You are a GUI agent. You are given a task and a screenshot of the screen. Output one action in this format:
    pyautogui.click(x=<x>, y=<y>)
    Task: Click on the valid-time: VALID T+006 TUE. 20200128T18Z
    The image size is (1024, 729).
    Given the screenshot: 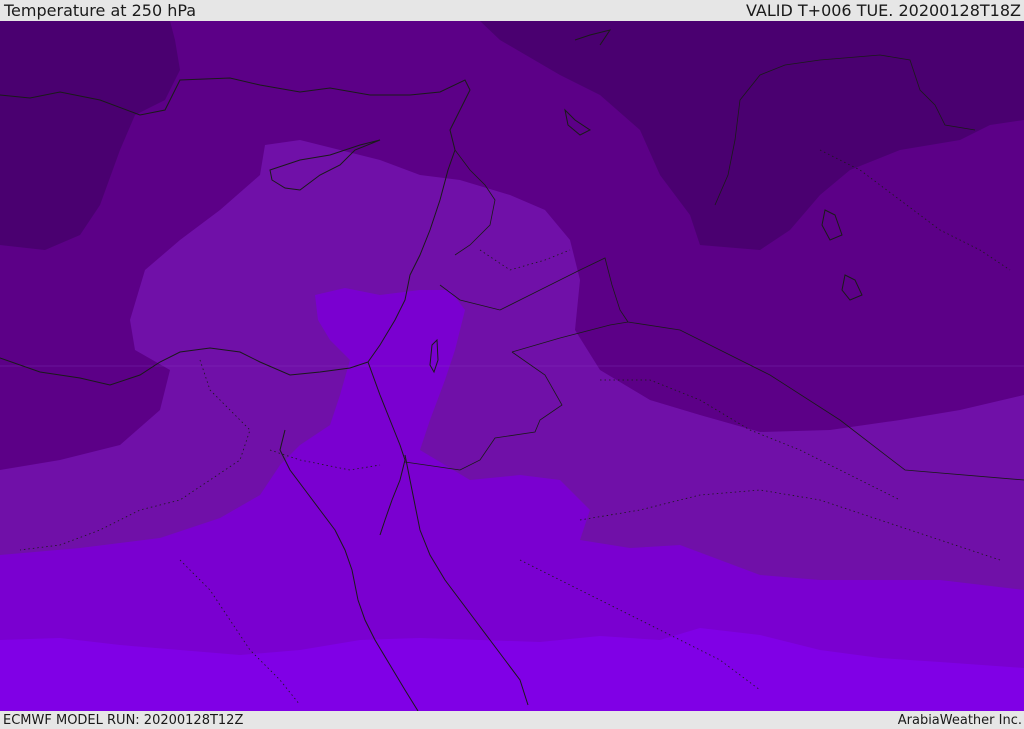 What is the action you would take?
    pyautogui.click(x=883, y=10)
    